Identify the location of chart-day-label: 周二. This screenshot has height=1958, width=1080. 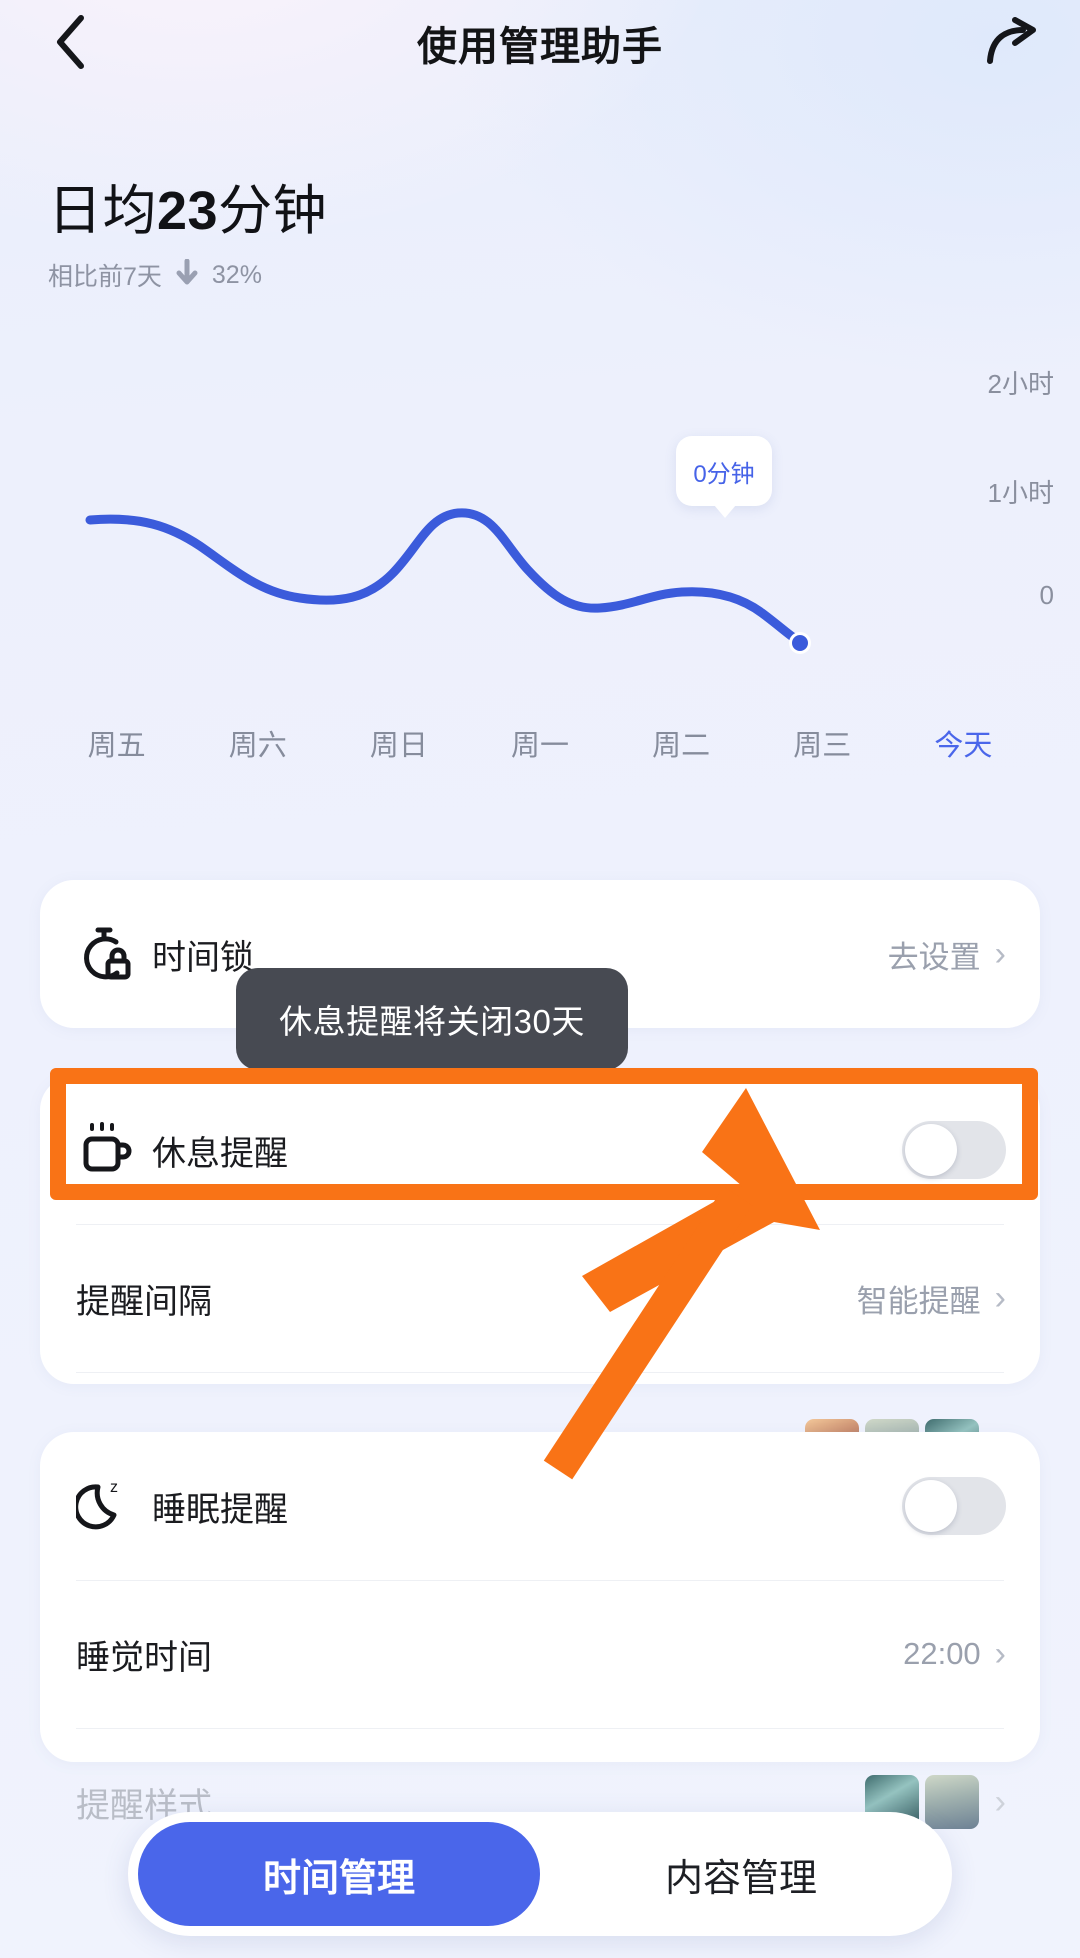
(681, 743).